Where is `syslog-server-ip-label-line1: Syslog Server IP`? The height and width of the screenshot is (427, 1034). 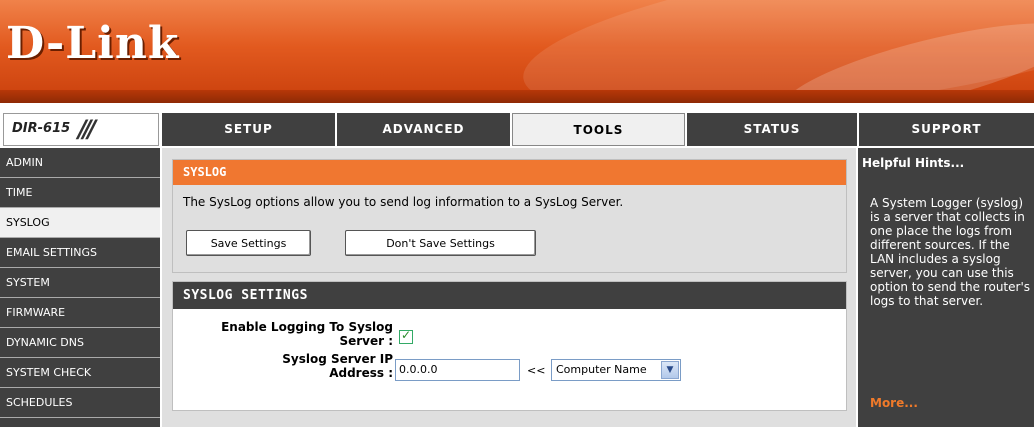 syslog-server-ip-label-line1: Syslog Server IP is located at coordinates (337, 359).